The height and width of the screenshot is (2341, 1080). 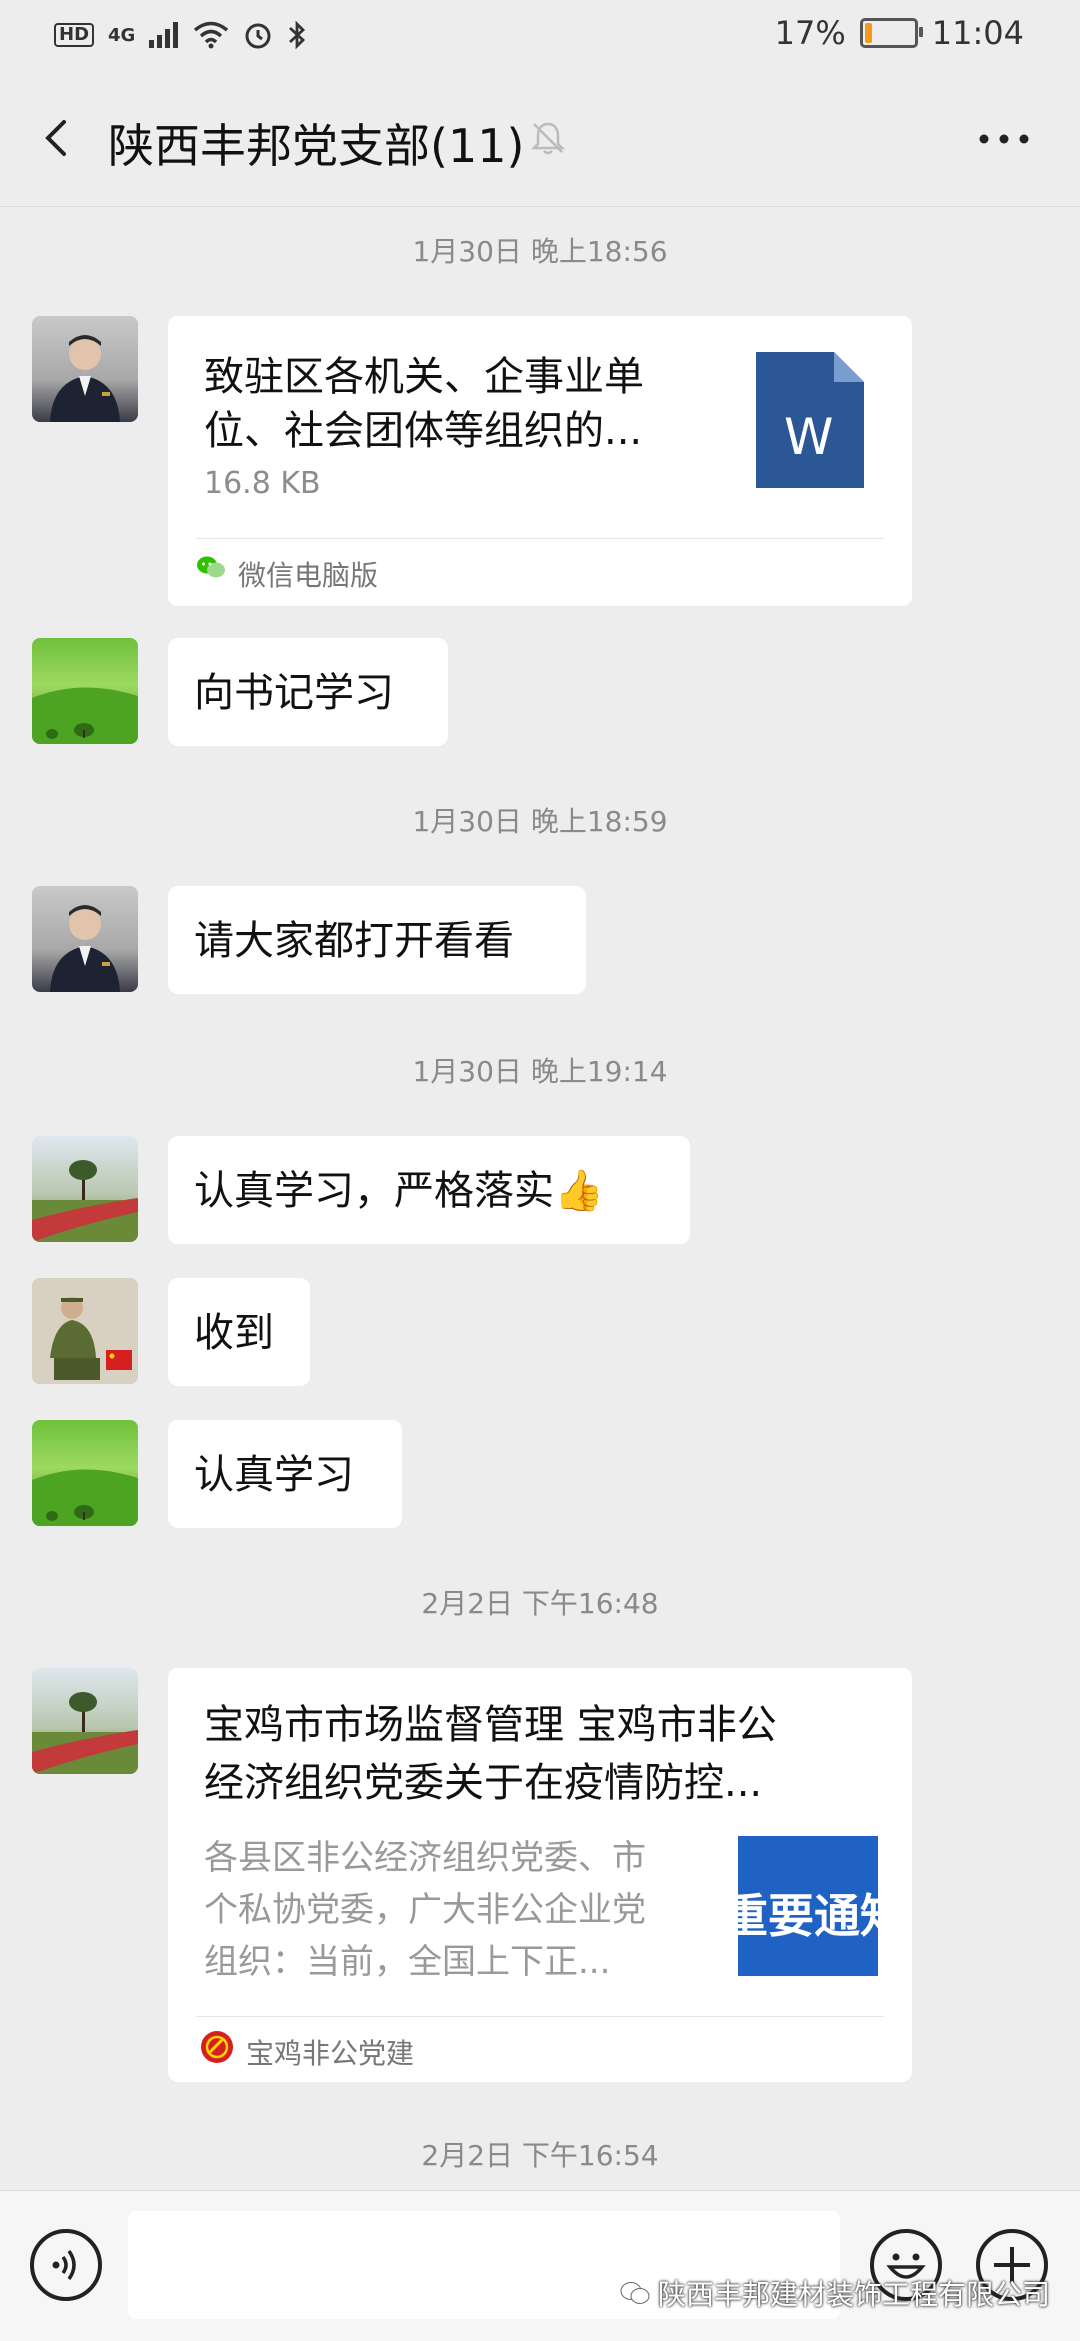 What do you see at coordinates (58, 138) in the screenshot?
I see `chevron-left-icon` at bounding box center [58, 138].